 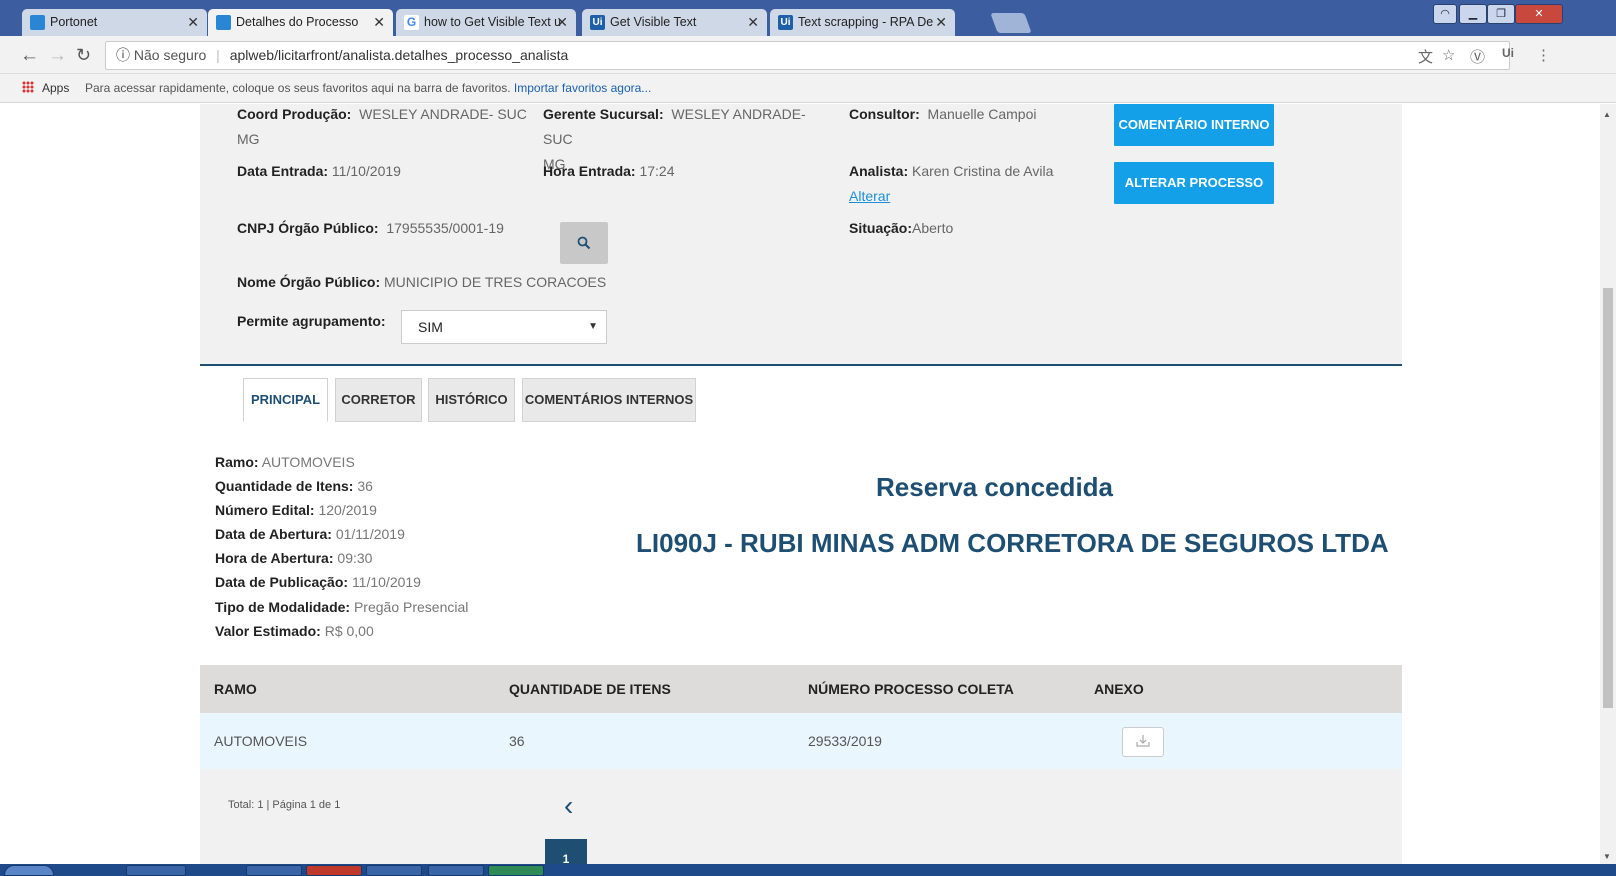 What do you see at coordinates (347, 510) in the screenshot?
I see `detail-value: 120/2019` at bounding box center [347, 510].